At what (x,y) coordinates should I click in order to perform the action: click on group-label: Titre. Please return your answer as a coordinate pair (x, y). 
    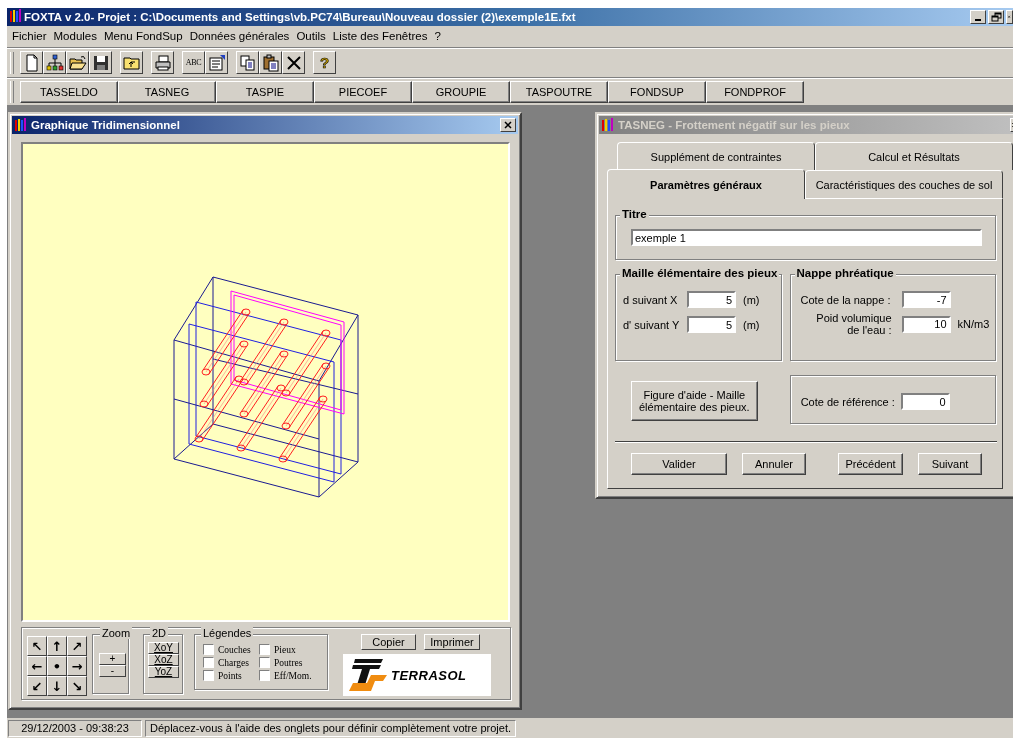
    Looking at the image, I should click on (634, 214).